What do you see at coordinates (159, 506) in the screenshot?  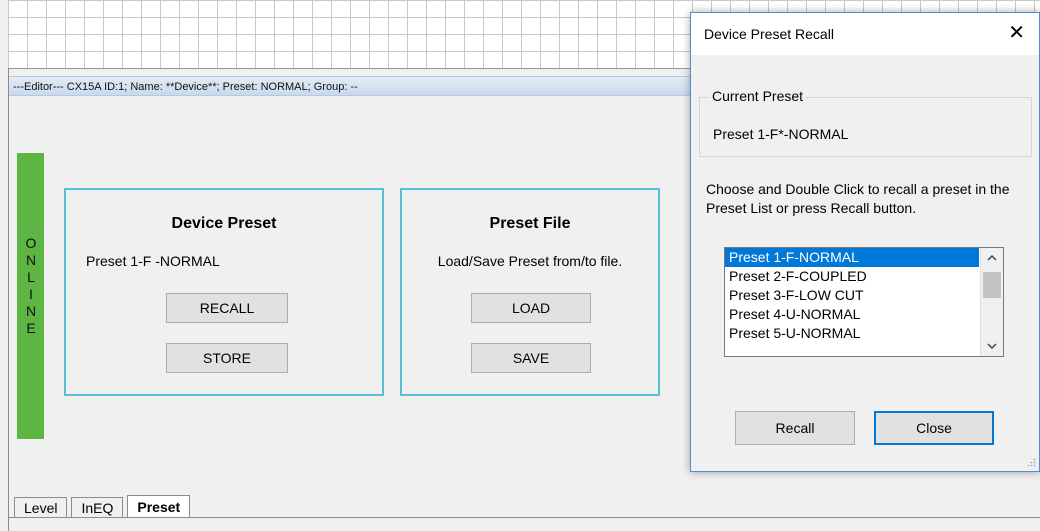 I see `tab-preset: Preset` at bounding box center [159, 506].